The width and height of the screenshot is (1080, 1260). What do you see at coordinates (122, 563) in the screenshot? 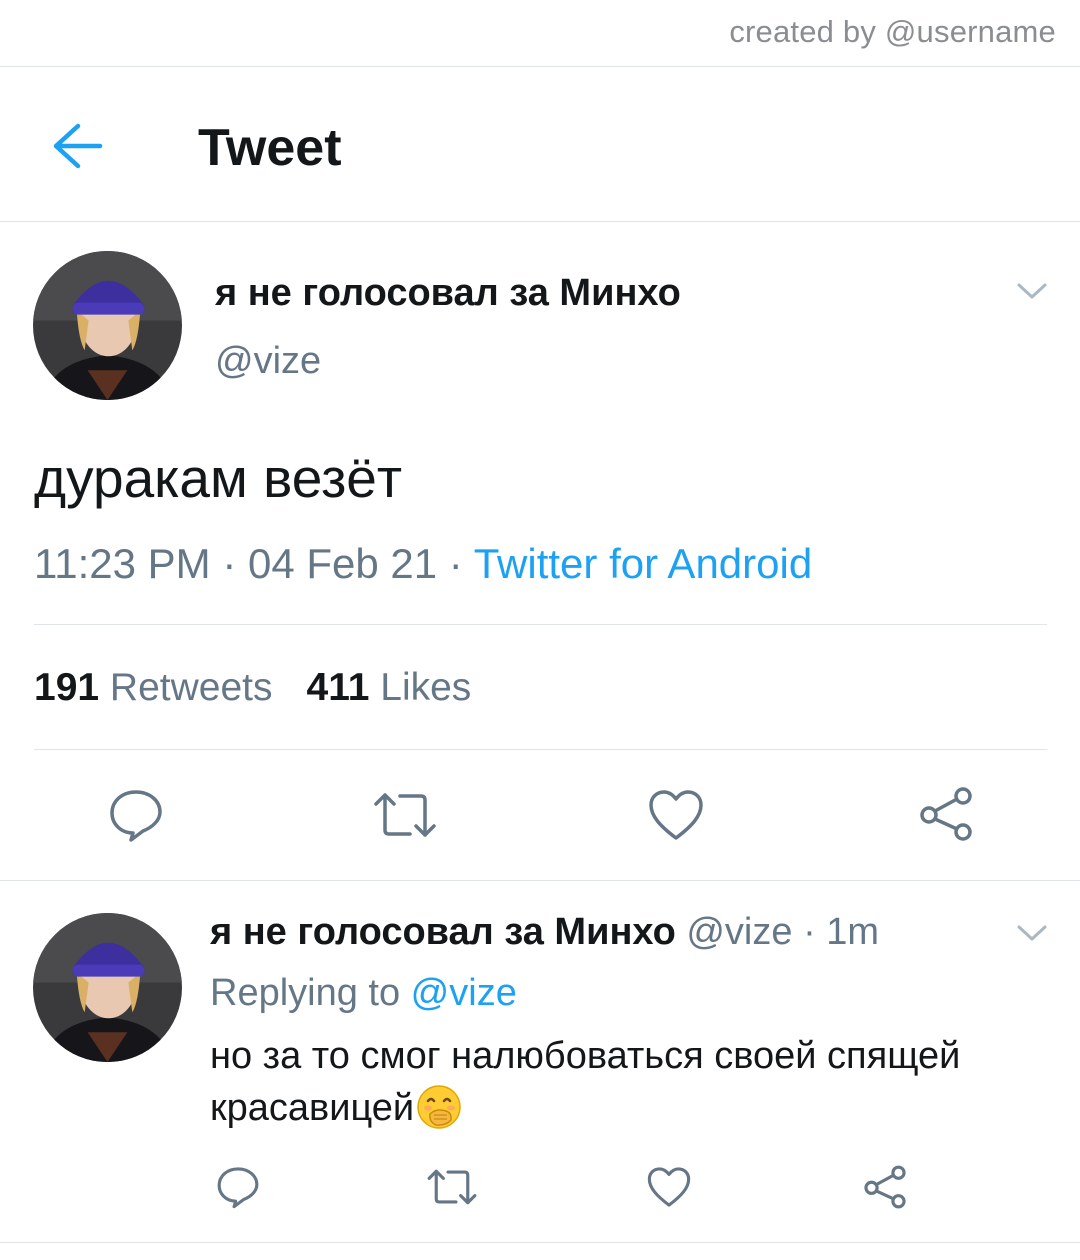
I see `tweet-time: 11:23 PM` at bounding box center [122, 563].